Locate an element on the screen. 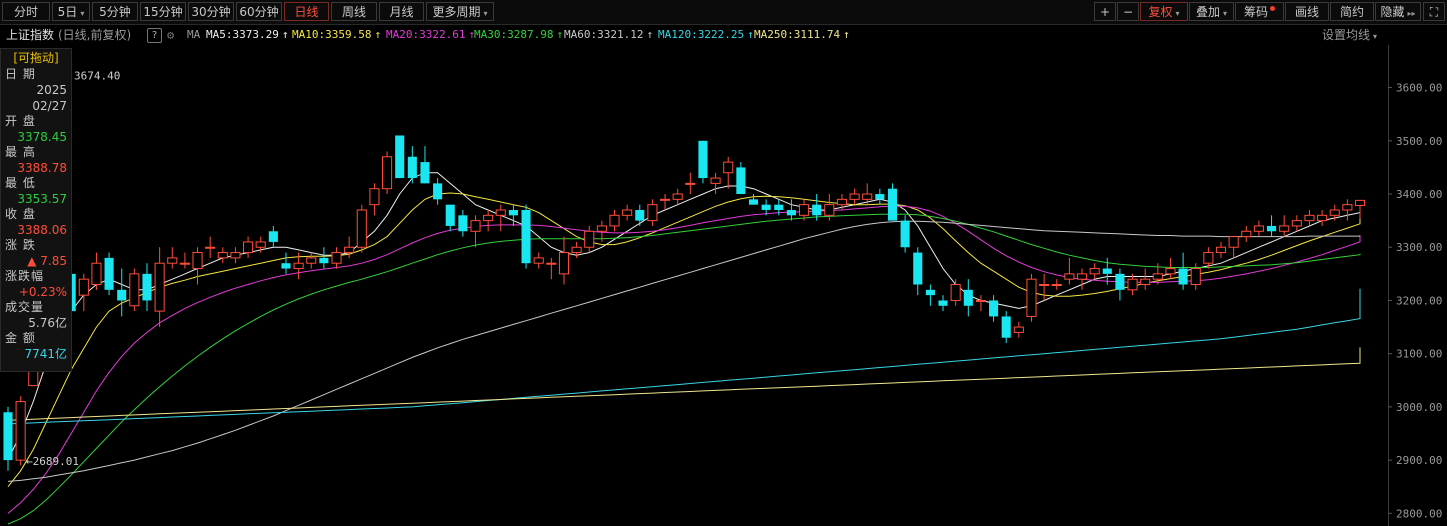 The width and height of the screenshot is (1447, 526). period-tab: 周线 is located at coordinates (354, 11).